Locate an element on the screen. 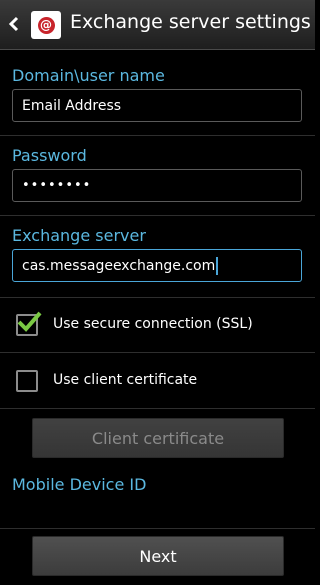  domain-user-label: Domain\user name is located at coordinates (88, 75).